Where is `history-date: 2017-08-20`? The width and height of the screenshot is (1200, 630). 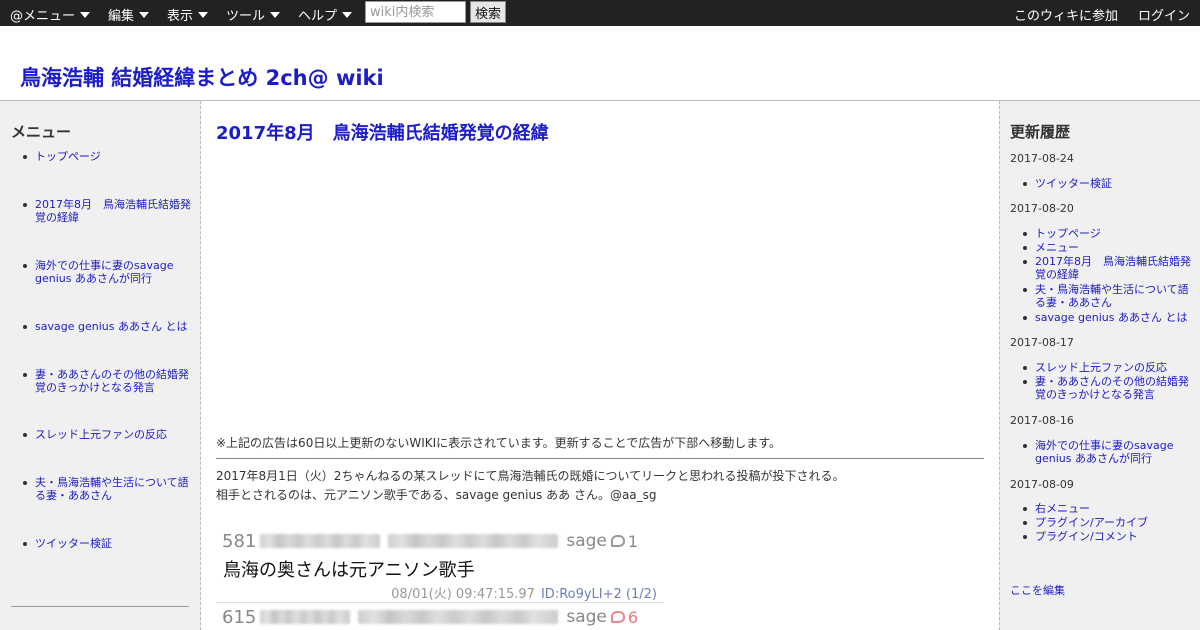
history-date: 2017-08-20 is located at coordinates (1042, 208).